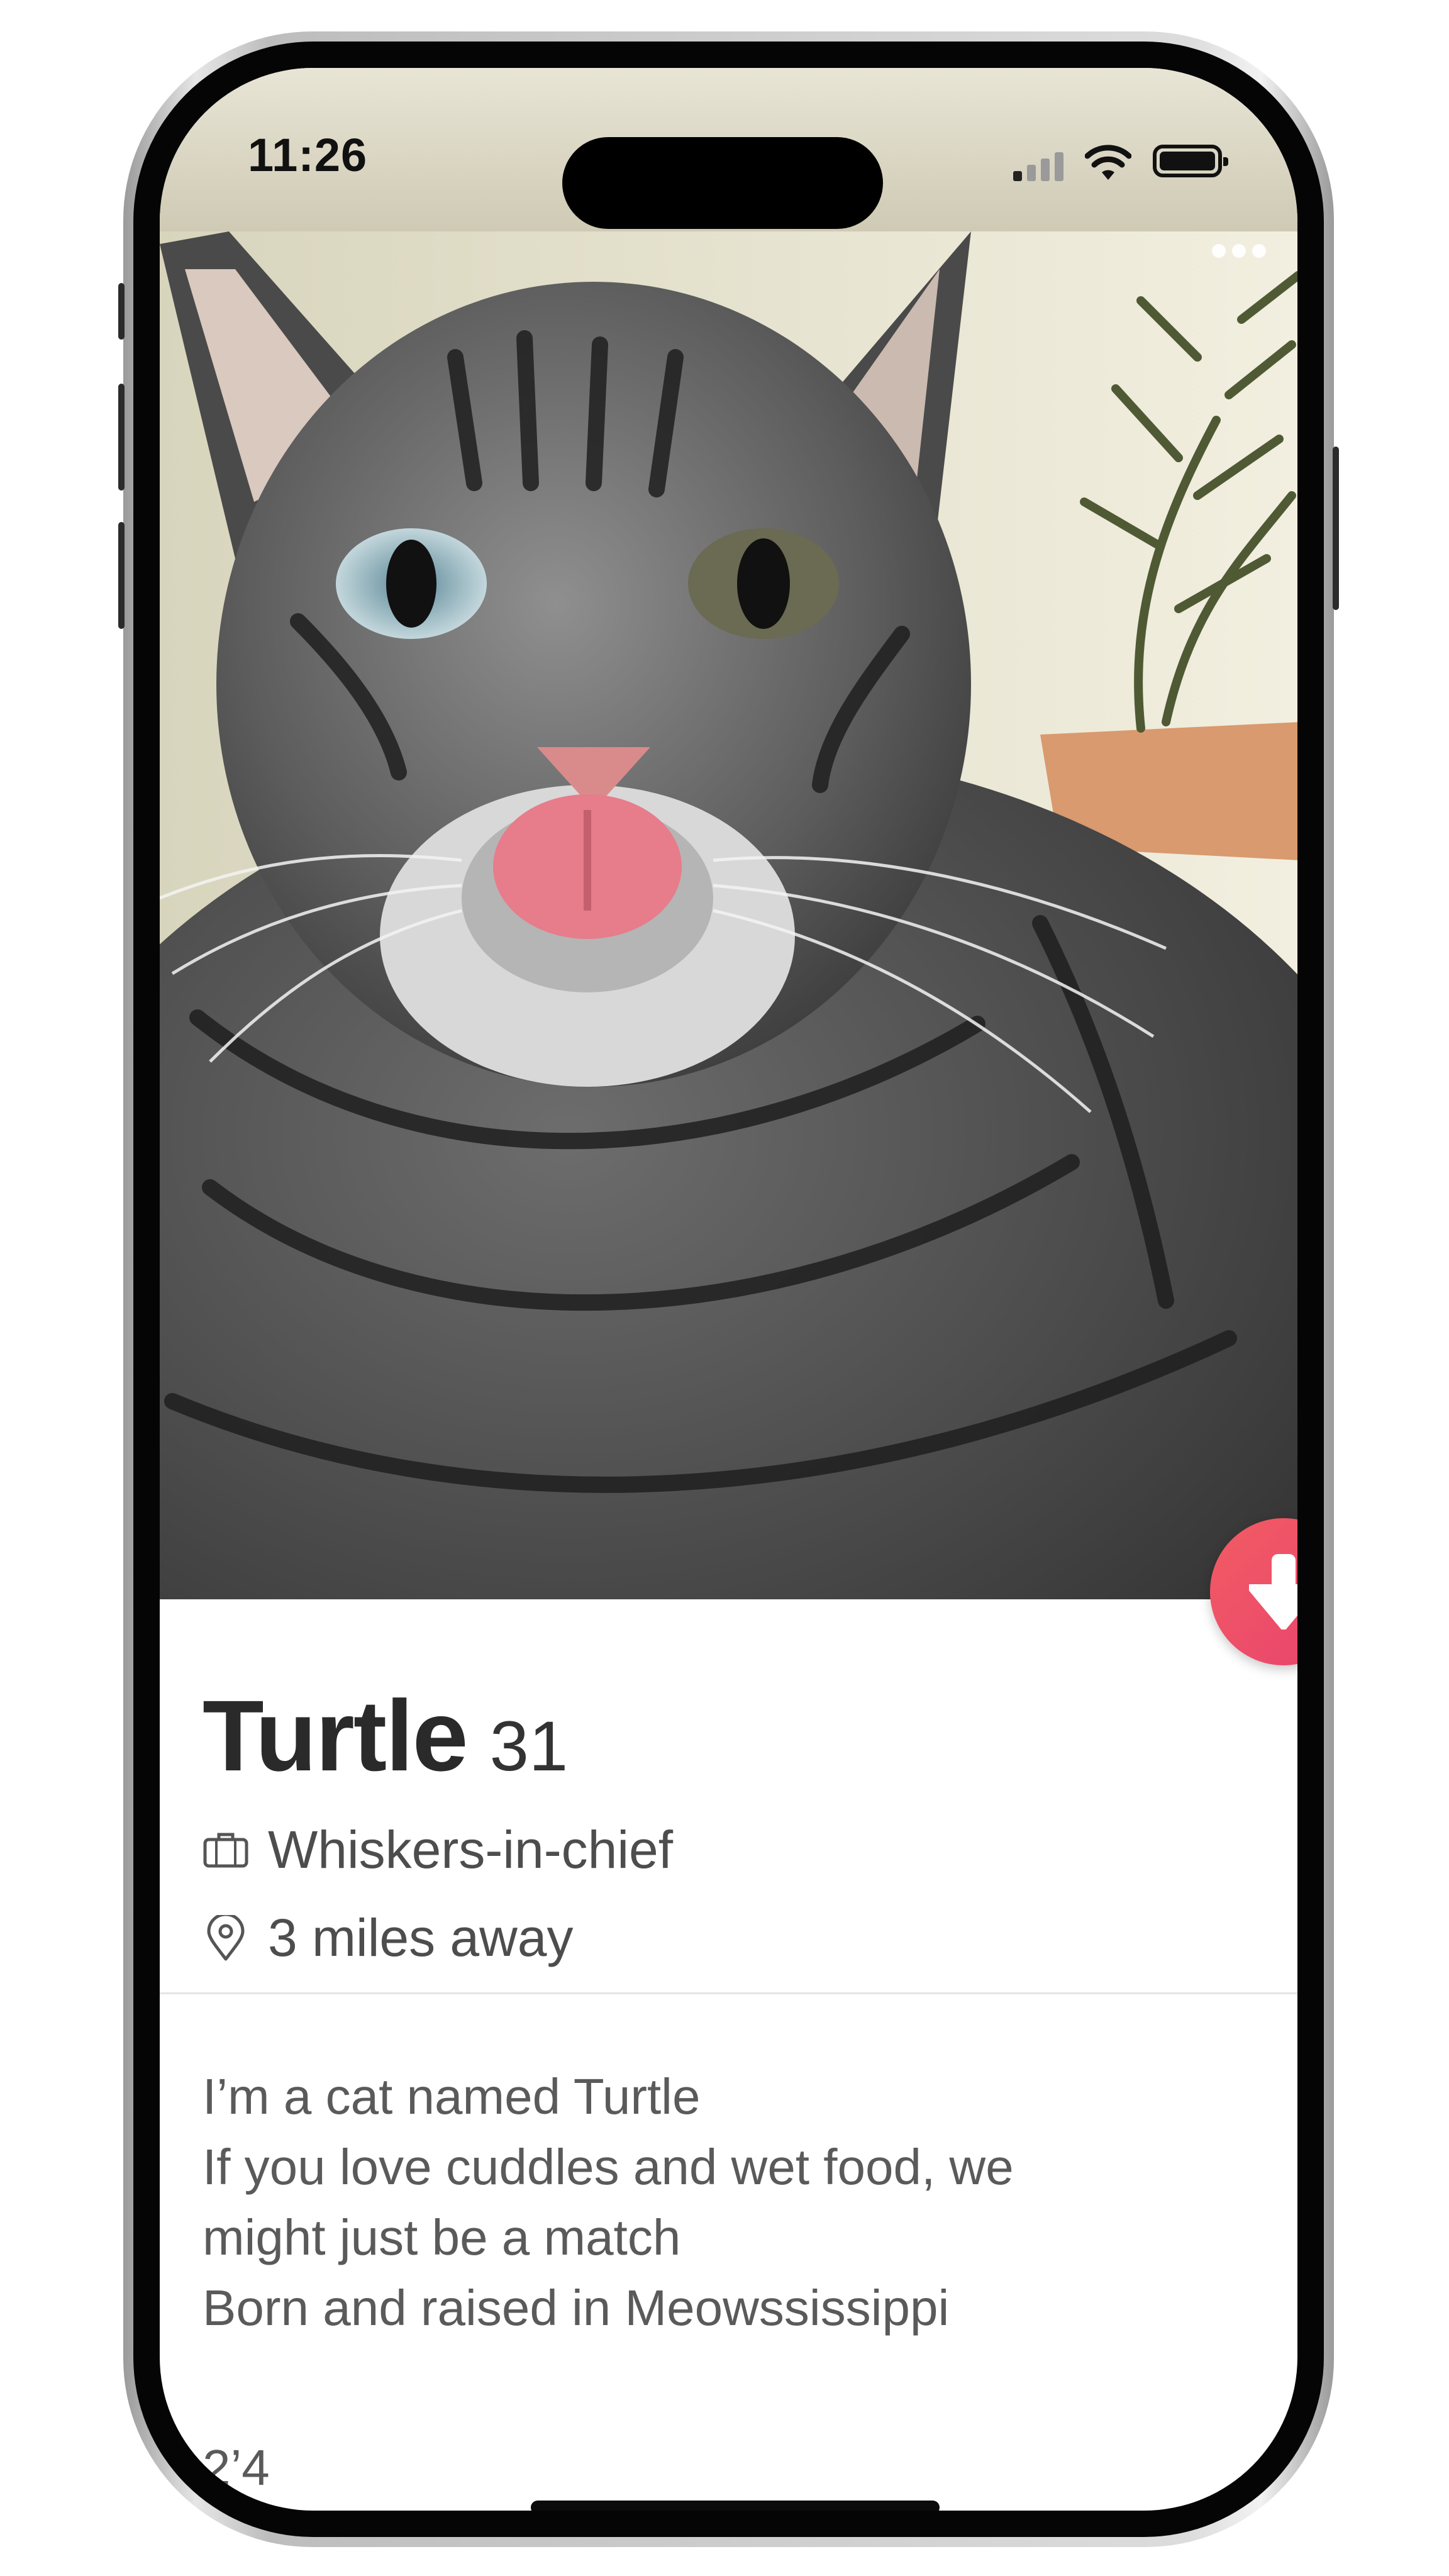  Describe the element at coordinates (728, 1993) in the screenshot. I see `section-divider` at that location.